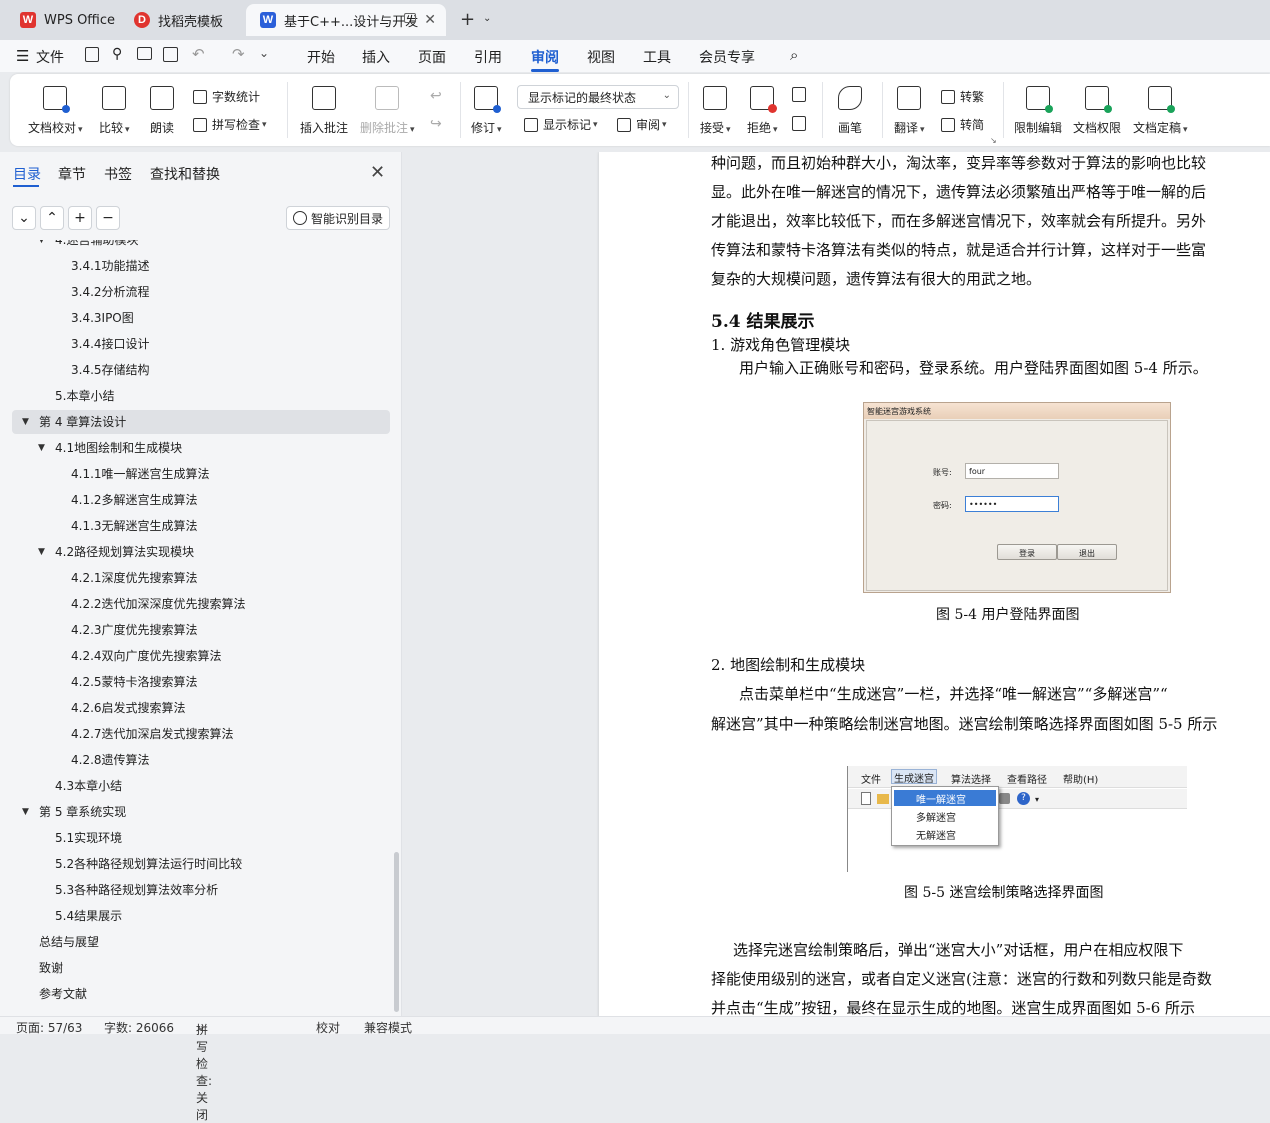  Describe the element at coordinates (50, 57) in the screenshot. I see `menu-file: 文件` at that location.